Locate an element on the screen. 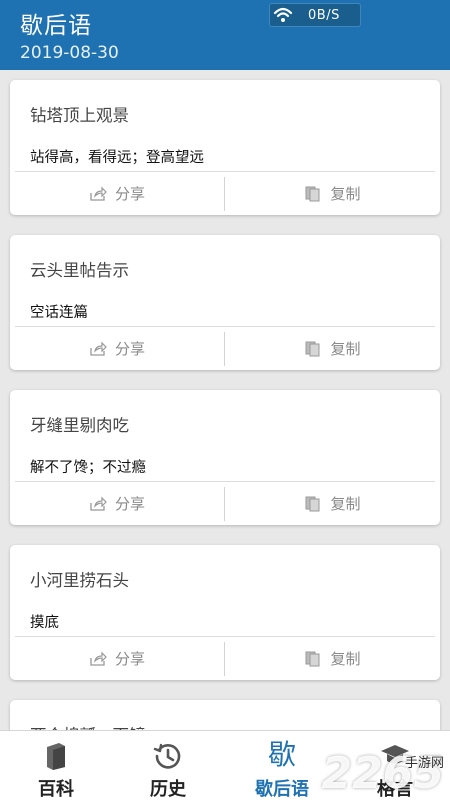 Image resolution: width=450 pixels, height=800 pixels. proverb-answer: 解不了馋；不过瘾 is located at coordinates (88, 468).